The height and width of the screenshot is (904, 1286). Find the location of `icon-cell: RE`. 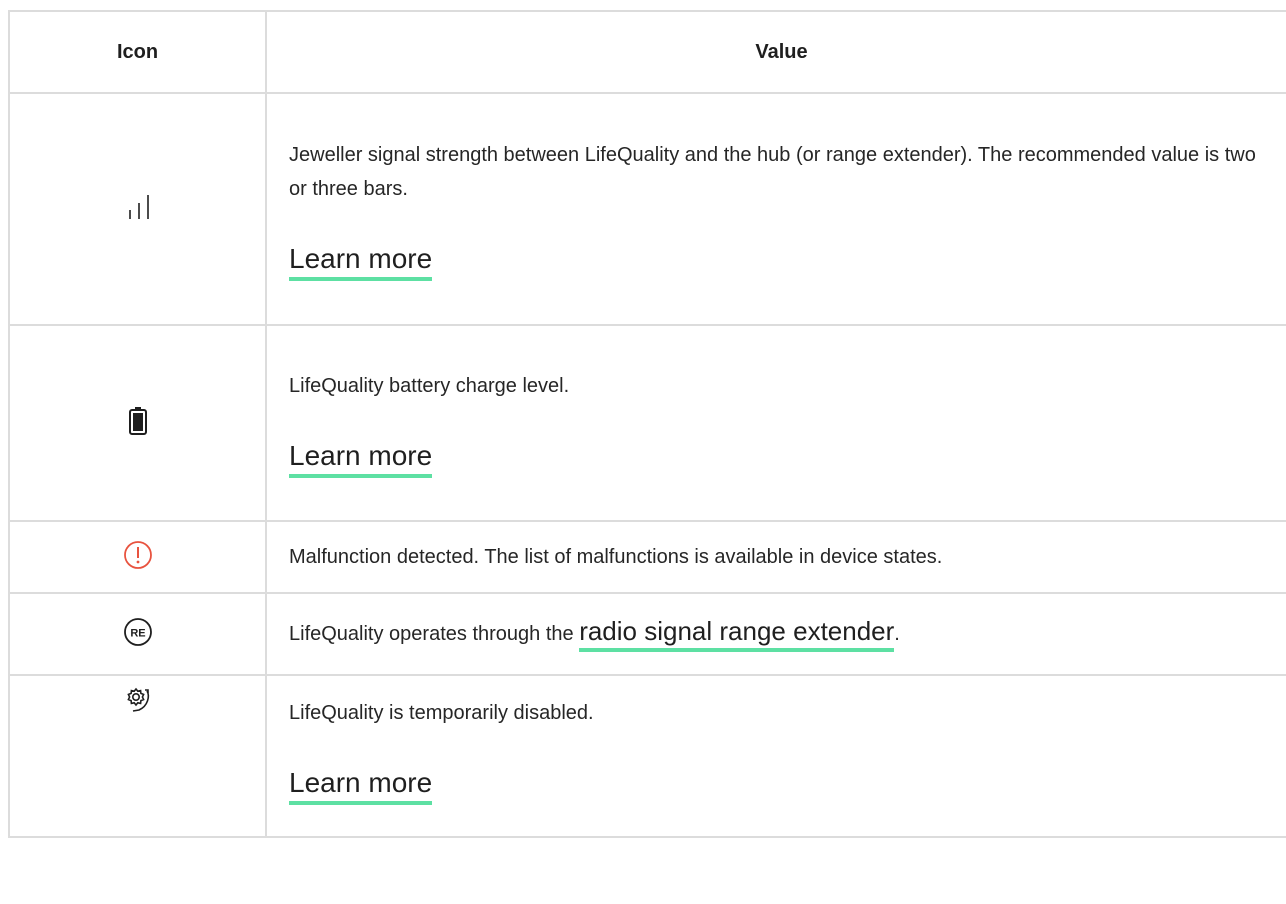

icon-cell: RE is located at coordinates (137, 634).